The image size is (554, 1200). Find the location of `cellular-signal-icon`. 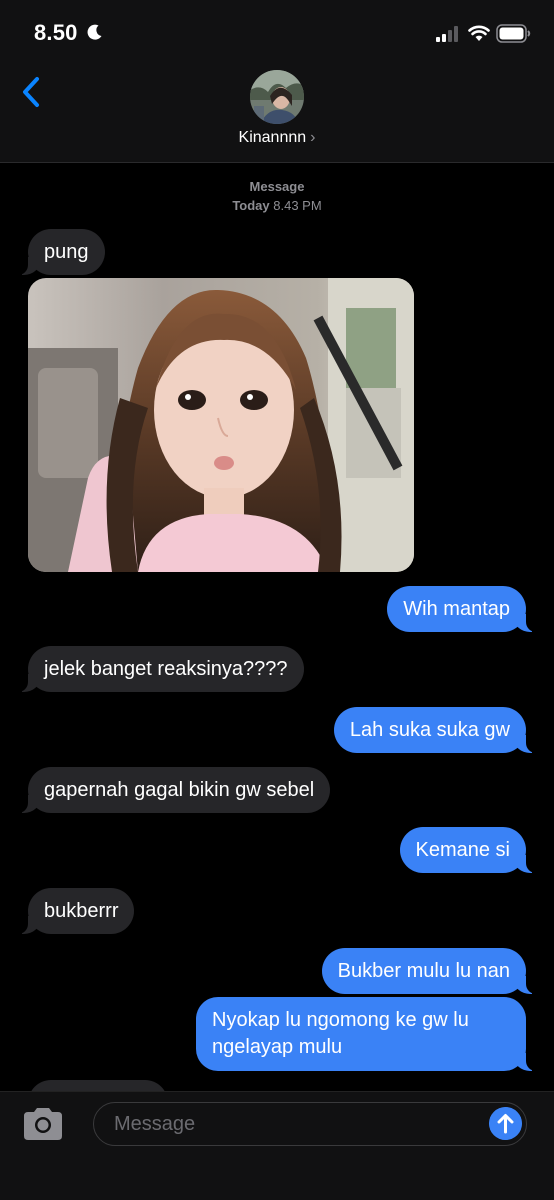

cellular-signal-icon is located at coordinates (447, 34).